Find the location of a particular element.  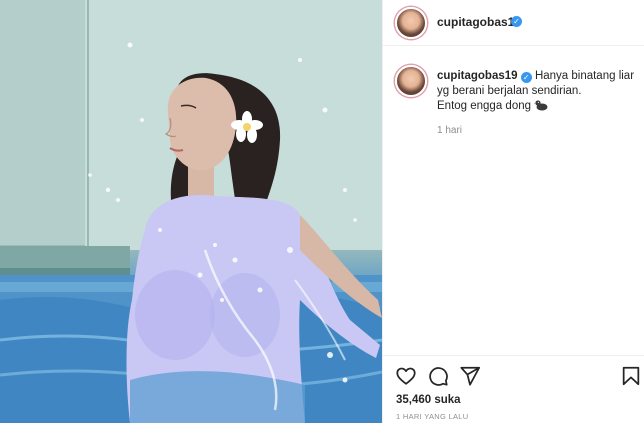

duck-emoji-icon is located at coordinates (541, 105).